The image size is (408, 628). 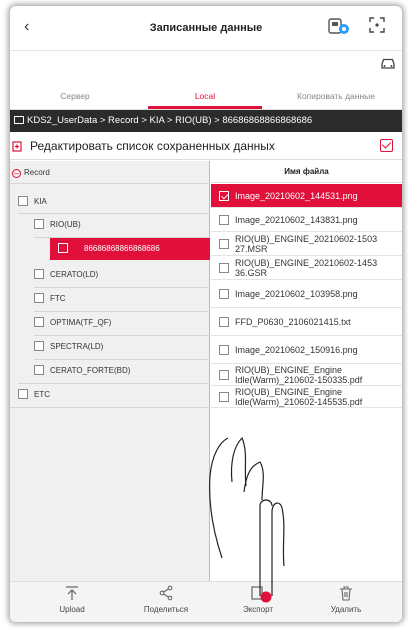 What do you see at coordinates (388, 63) in the screenshot?
I see `car-icon` at bounding box center [388, 63].